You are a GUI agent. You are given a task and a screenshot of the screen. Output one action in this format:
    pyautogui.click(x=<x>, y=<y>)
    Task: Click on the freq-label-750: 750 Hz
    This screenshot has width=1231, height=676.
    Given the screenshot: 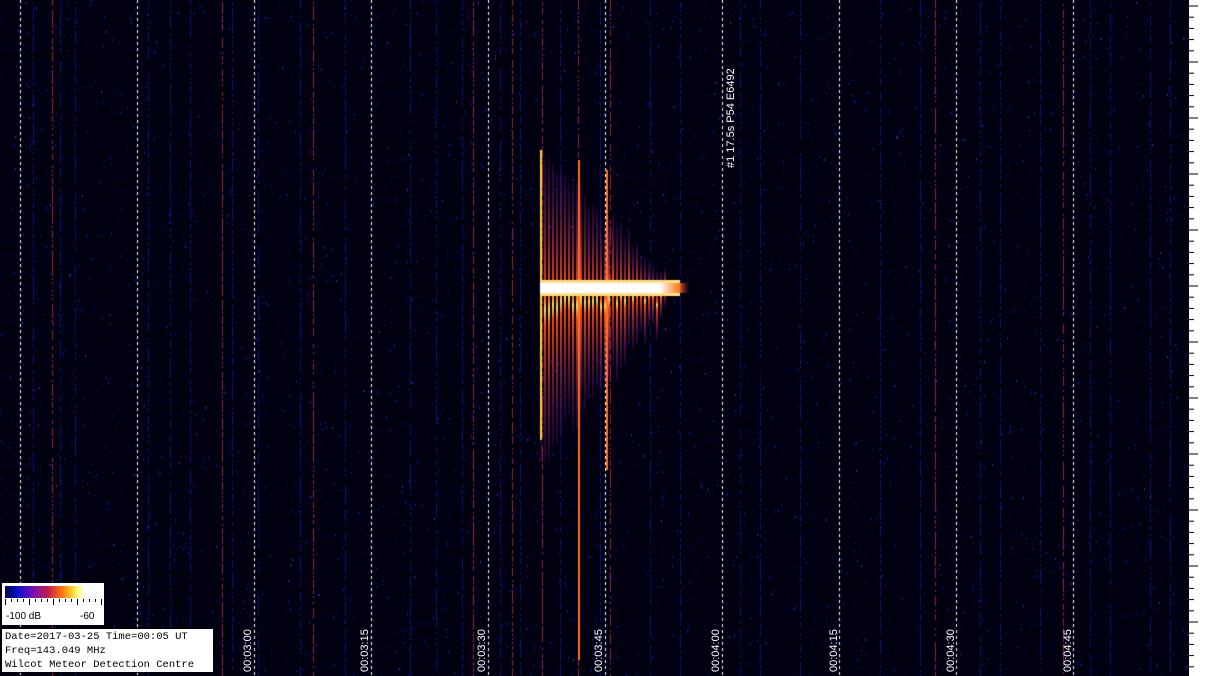 What is the action you would take?
    pyautogui.click(x=1222, y=614)
    